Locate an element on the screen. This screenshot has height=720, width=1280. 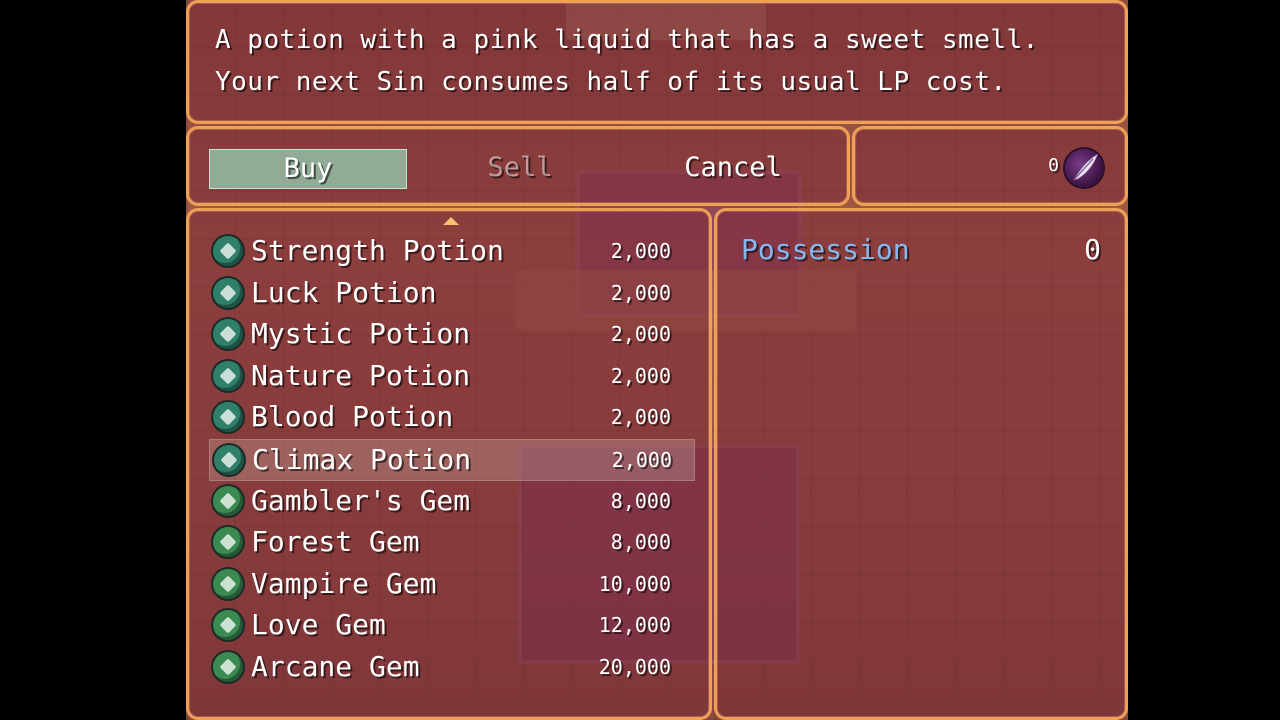
vampire-gem-icon is located at coordinates (228, 583).